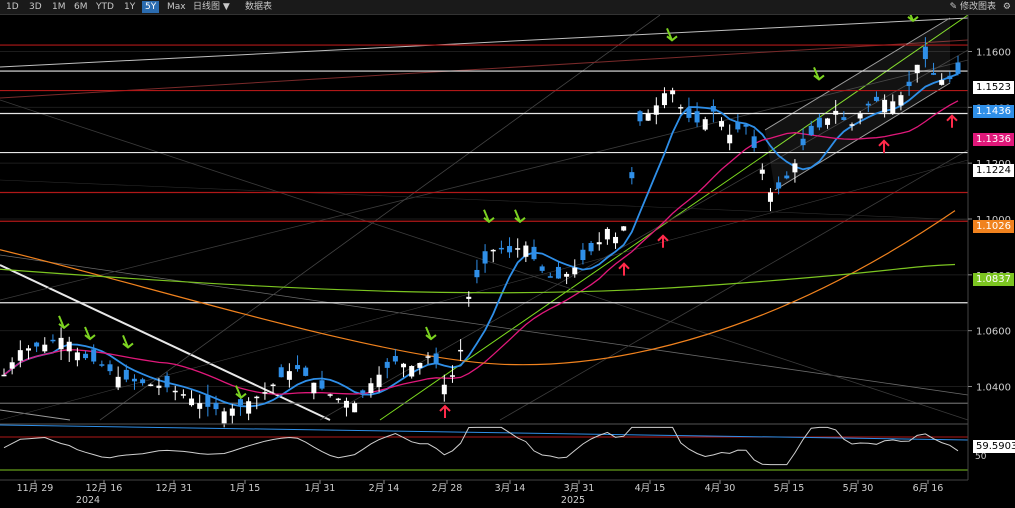  Describe the element at coordinates (105, 7) in the screenshot. I see `period-ytd-button: YTD` at that location.